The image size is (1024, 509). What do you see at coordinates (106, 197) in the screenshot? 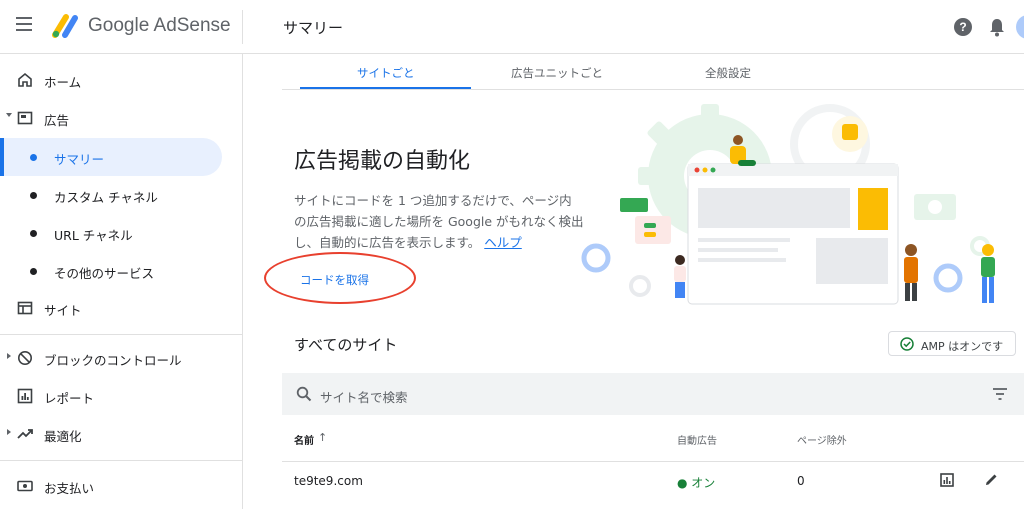
I see `sidebar-item-label: カスタム チャネル` at bounding box center [106, 197].